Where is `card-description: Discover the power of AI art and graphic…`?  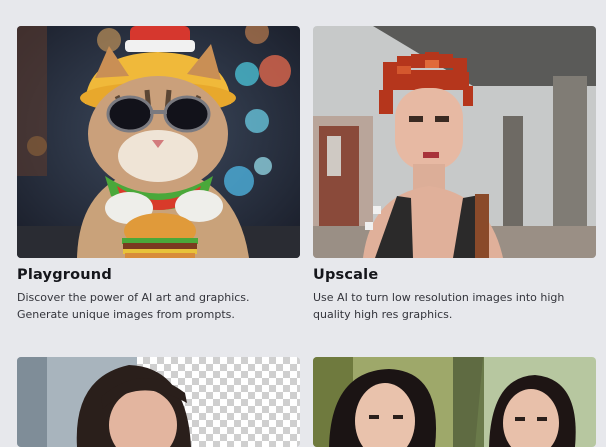
card-description: Discover the power of AI art and graphic… is located at coordinates (133, 306).